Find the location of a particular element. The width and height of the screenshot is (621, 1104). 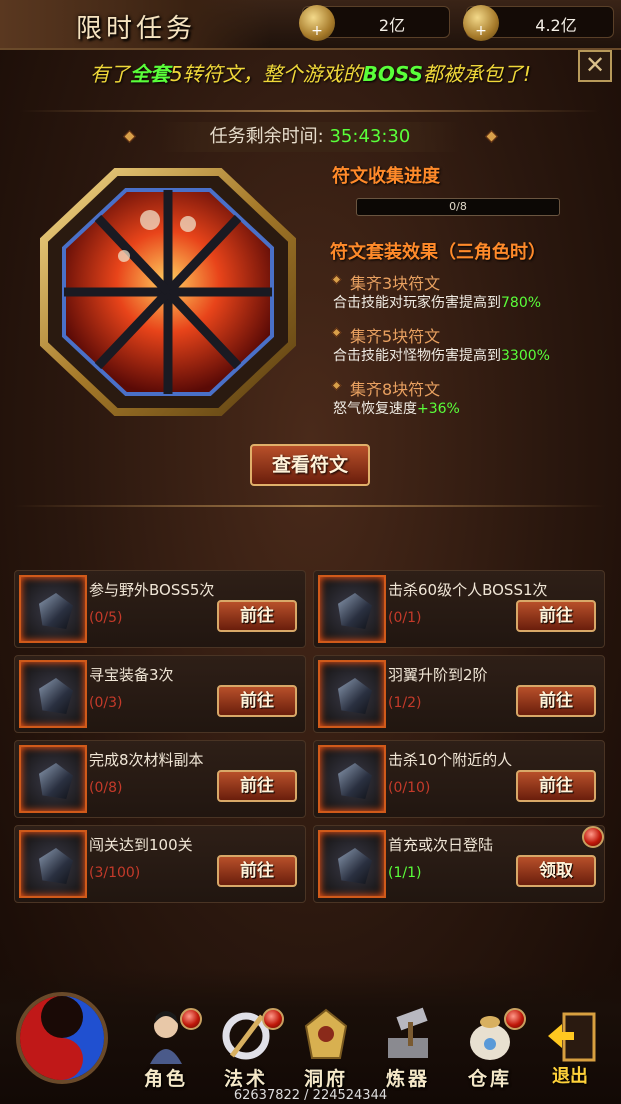

claim-button: 领取 is located at coordinates (556, 871).